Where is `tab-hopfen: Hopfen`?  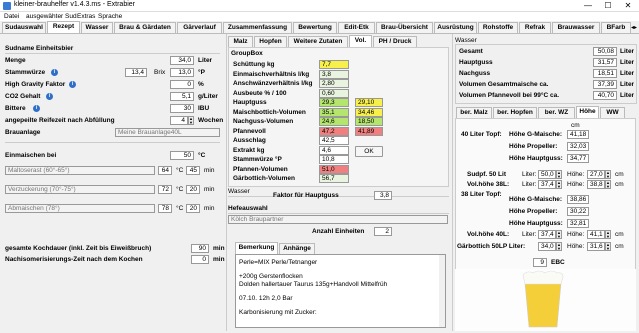
tab-hopfen: Hopfen is located at coordinates (270, 41).